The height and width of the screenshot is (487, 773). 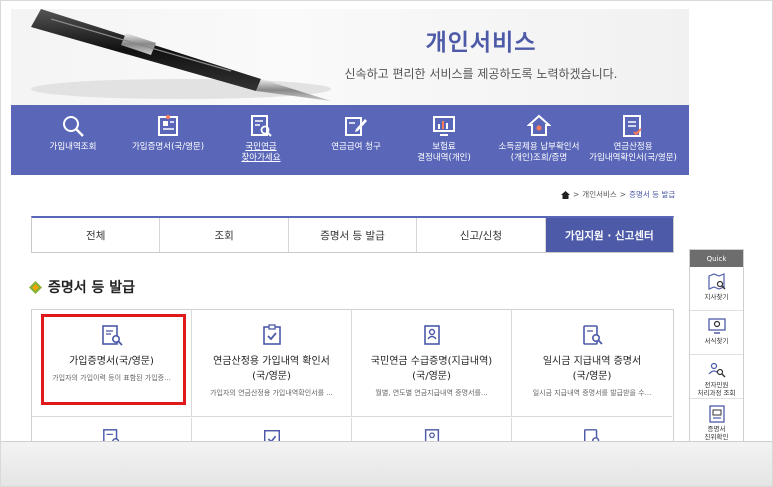 What do you see at coordinates (633, 152) in the screenshot?
I see `service-label: 연금산정용 가입내역확인서(국/영문)` at bounding box center [633, 152].